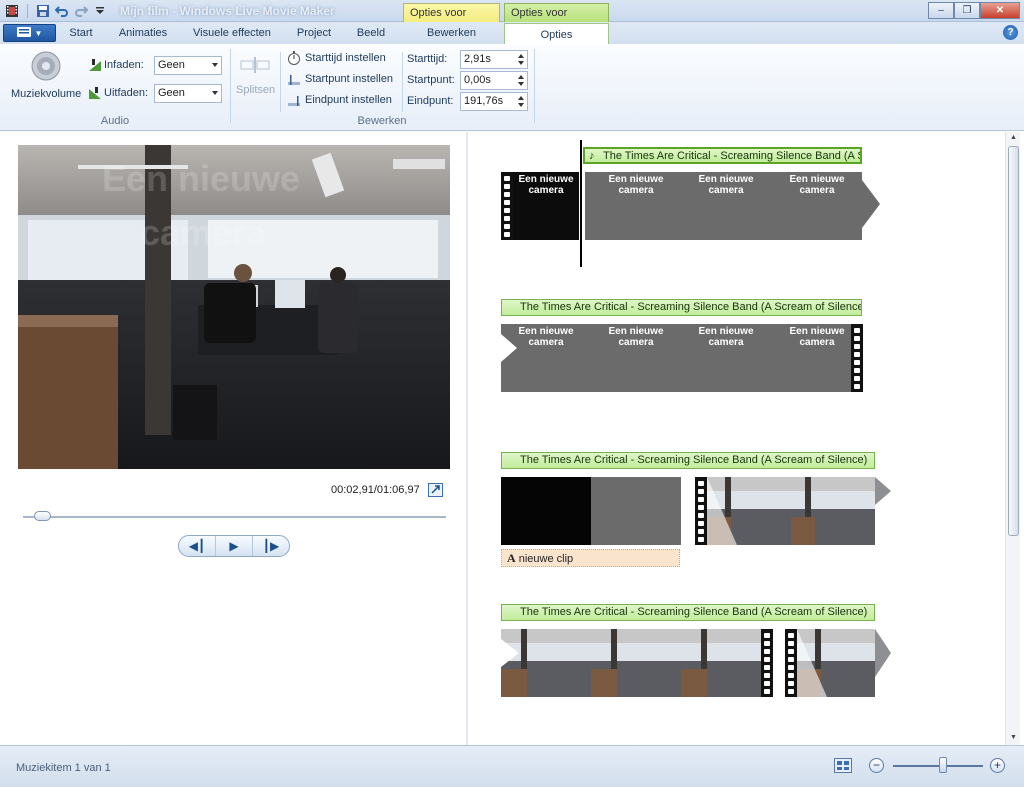  What do you see at coordinates (314, 33) in the screenshot?
I see `tab-project: Project` at bounding box center [314, 33].